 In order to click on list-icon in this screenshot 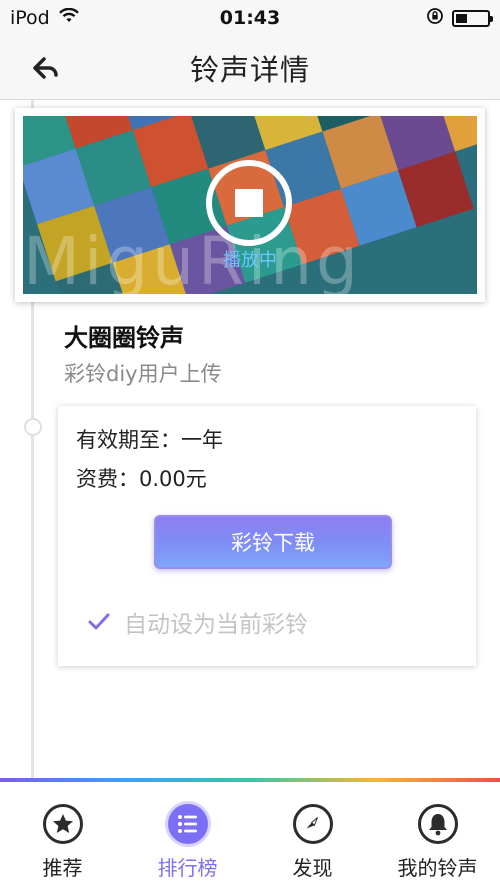, I will do `click(187, 824)`.